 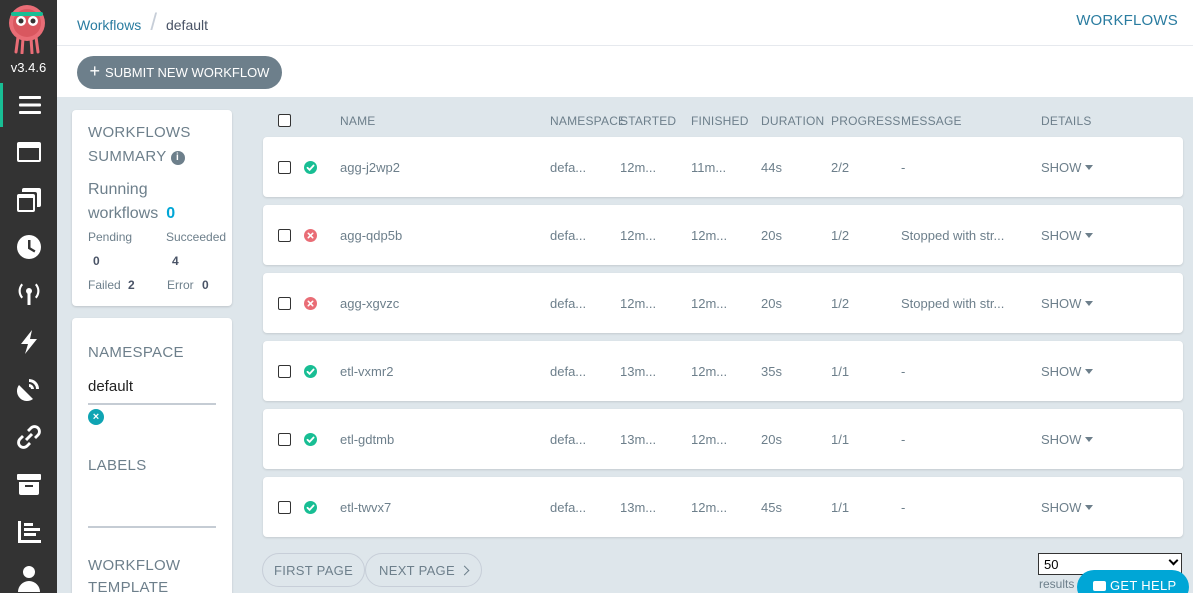 I want to click on header-details: DETAILS, so click(x=1066, y=121).